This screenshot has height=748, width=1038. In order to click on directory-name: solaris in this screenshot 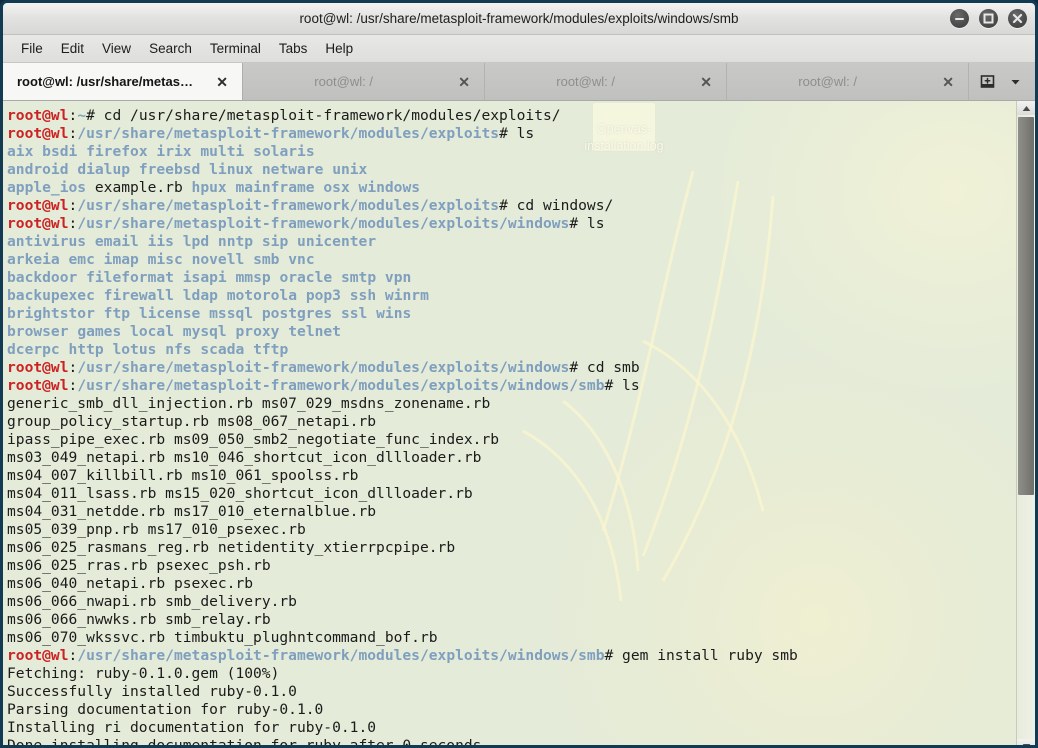, I will do `click(284, 151)`.